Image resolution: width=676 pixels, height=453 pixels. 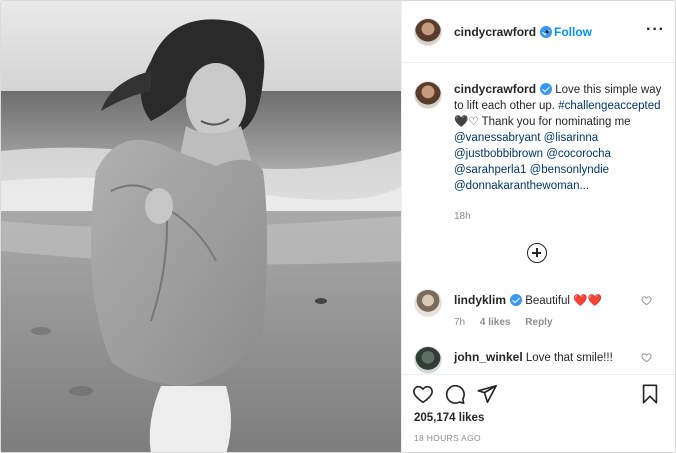 What do you see at coordinates (495, 89) in the screenshot?
I see `caption-username-text: cindycrawford` at bounding box center [495, 89].